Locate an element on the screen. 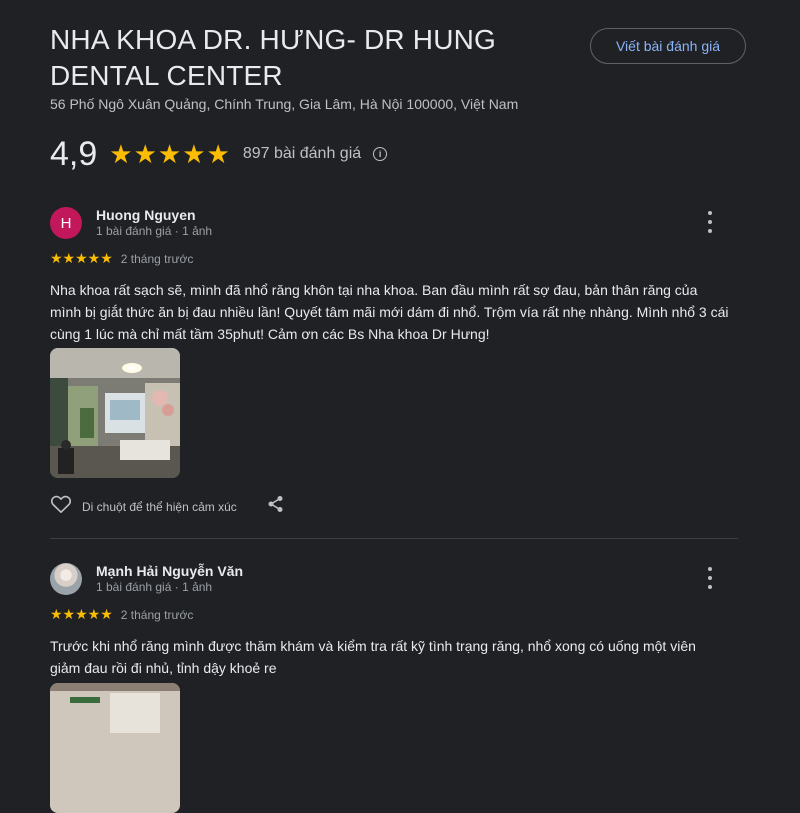  rating-stars: ★★★★★ is located at coordinates (170, 154).